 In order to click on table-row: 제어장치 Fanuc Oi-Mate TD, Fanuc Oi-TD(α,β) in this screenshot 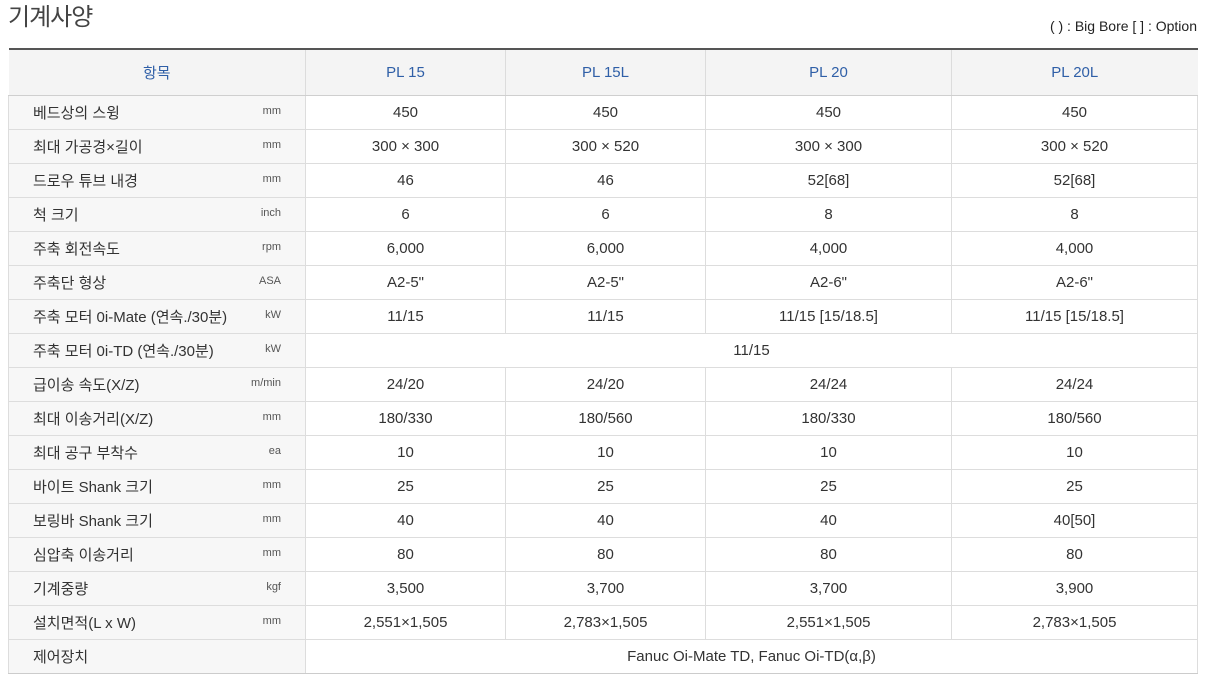, I will do `click(603, 656)`.